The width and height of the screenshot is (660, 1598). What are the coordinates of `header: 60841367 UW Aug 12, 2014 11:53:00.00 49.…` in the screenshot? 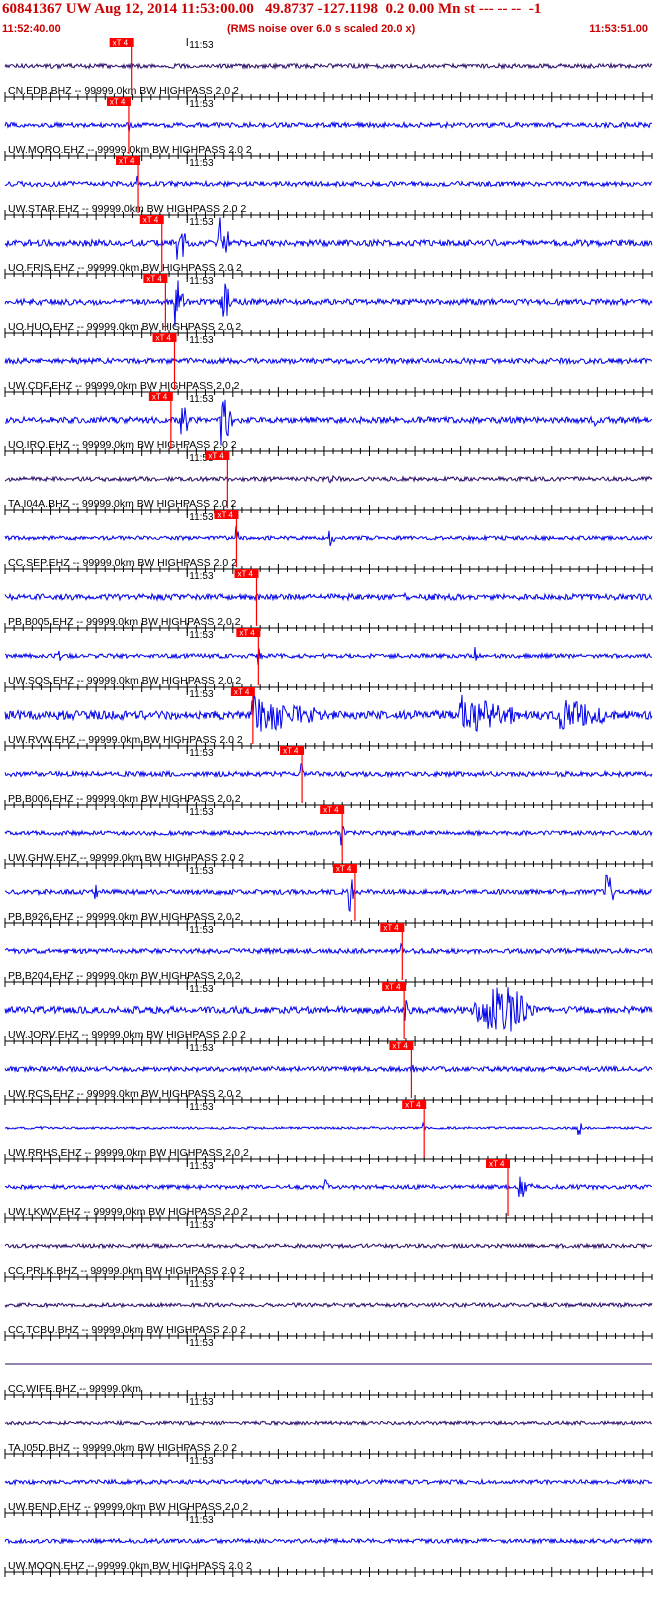 It's located at (330, 19).